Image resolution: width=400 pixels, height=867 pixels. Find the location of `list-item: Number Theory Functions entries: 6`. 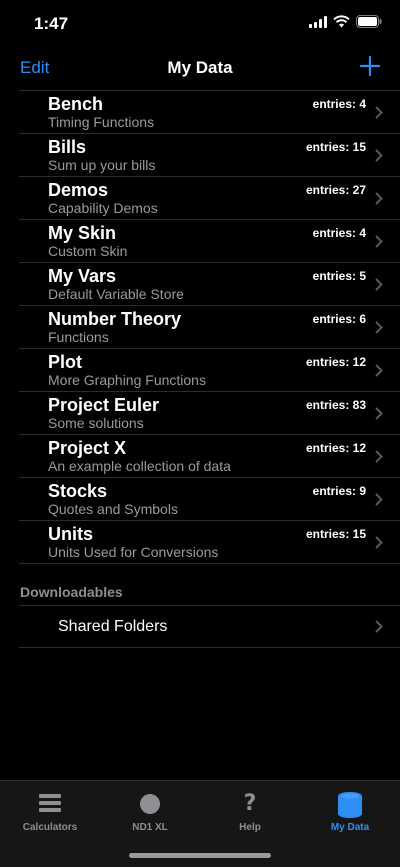

list-item: Number Theory Functions entries: 6 is located at coordinates (209, 327).